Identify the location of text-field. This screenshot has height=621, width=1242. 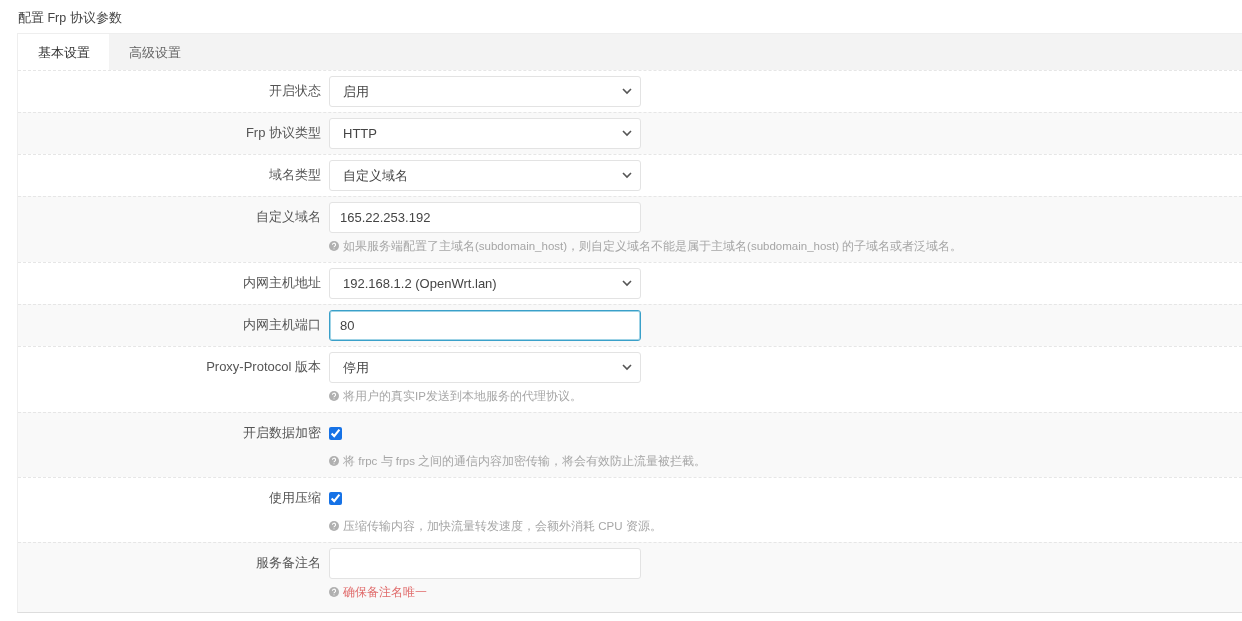
(485, 563).